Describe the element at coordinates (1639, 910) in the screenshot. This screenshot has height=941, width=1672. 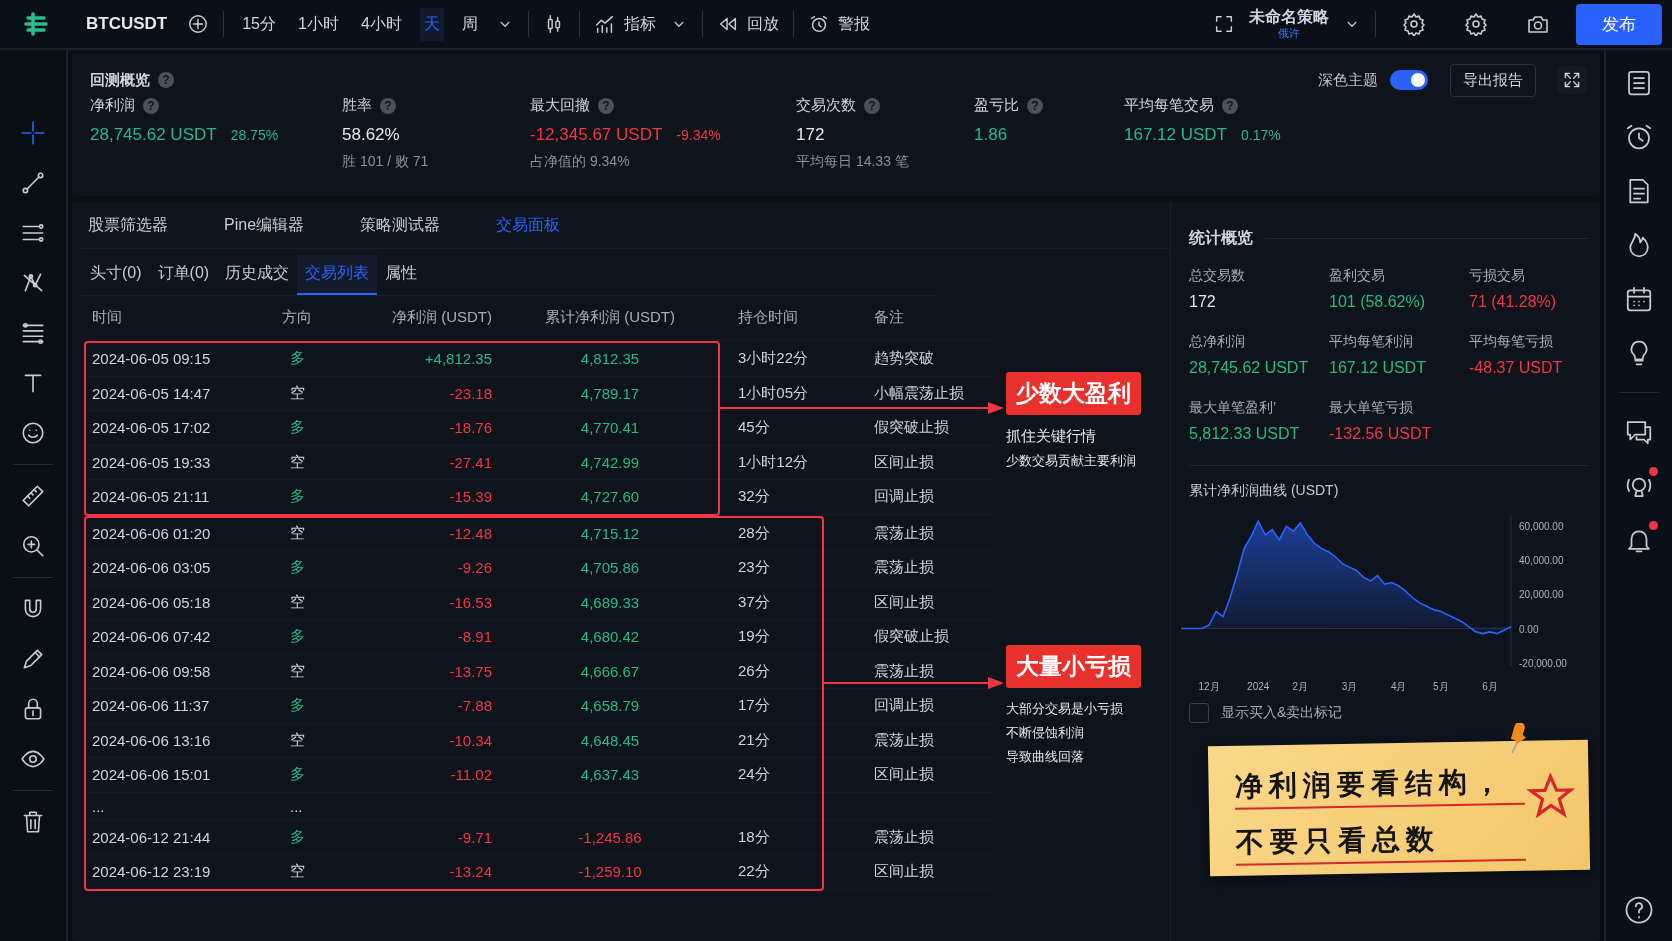
I see `help-icon` at that location.